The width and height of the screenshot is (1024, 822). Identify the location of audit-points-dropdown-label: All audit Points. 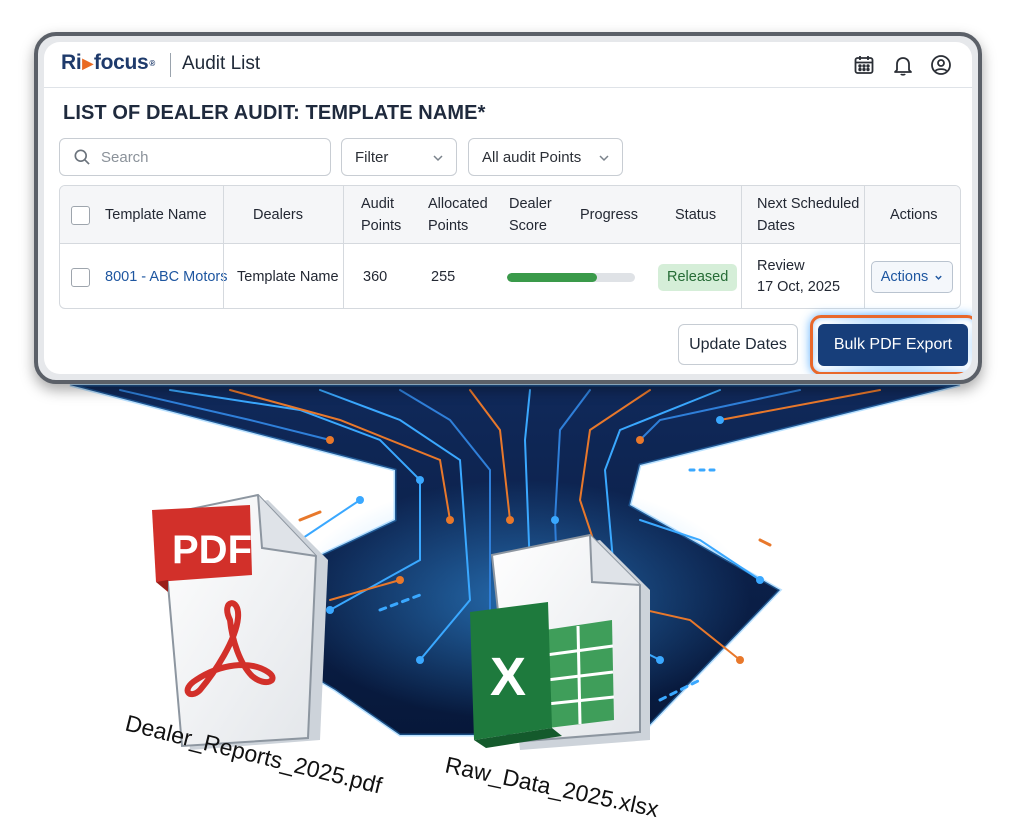
(532, 157).